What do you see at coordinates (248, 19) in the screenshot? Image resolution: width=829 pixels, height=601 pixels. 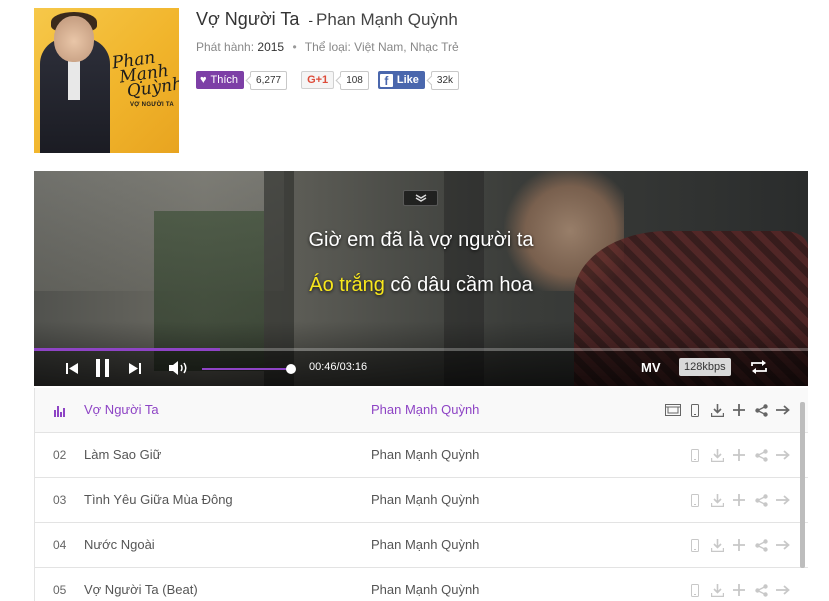 I see `song-name: Vợ Người Ta` at bounding box center [248, 19].